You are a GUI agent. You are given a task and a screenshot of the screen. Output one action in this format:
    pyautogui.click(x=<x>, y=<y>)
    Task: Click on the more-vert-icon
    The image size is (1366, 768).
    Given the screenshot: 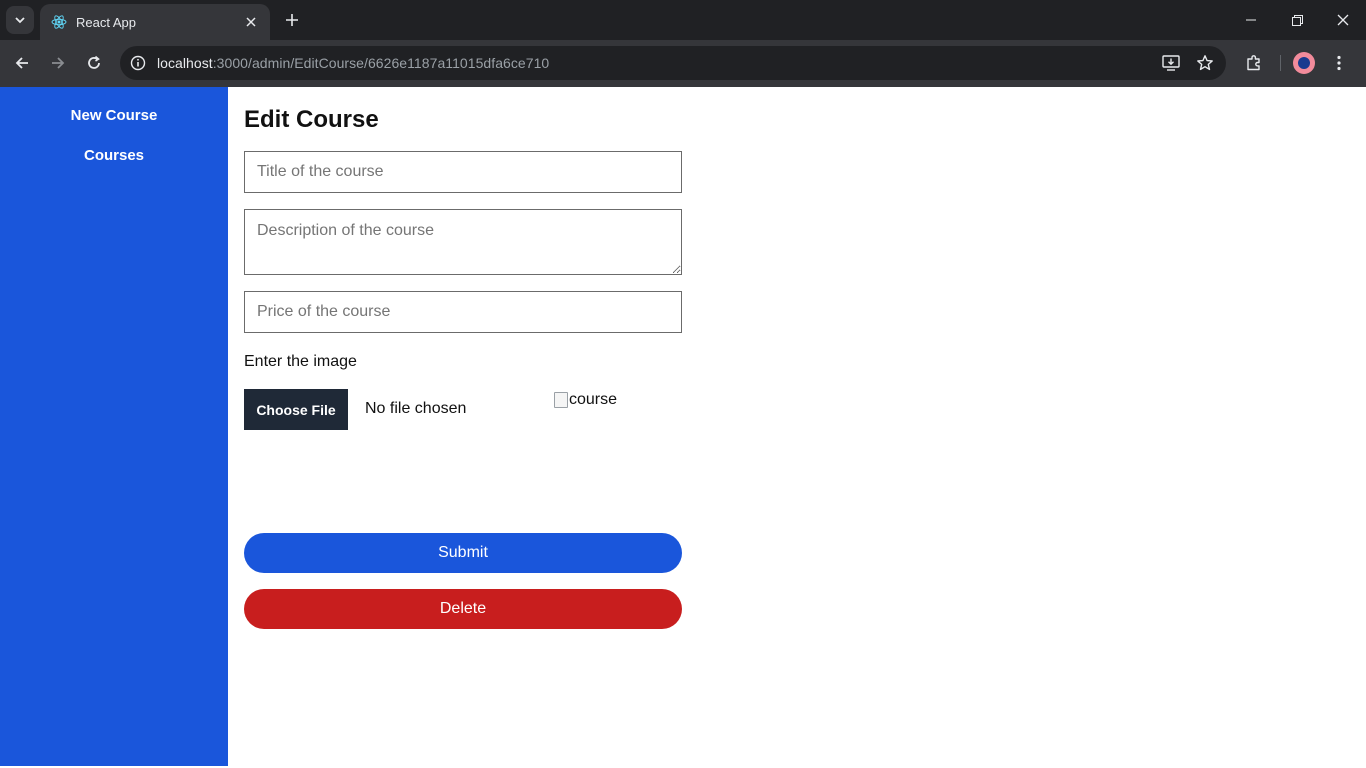 What is the action you would take?
    pyautogui.click(x=1339, y=63)
    